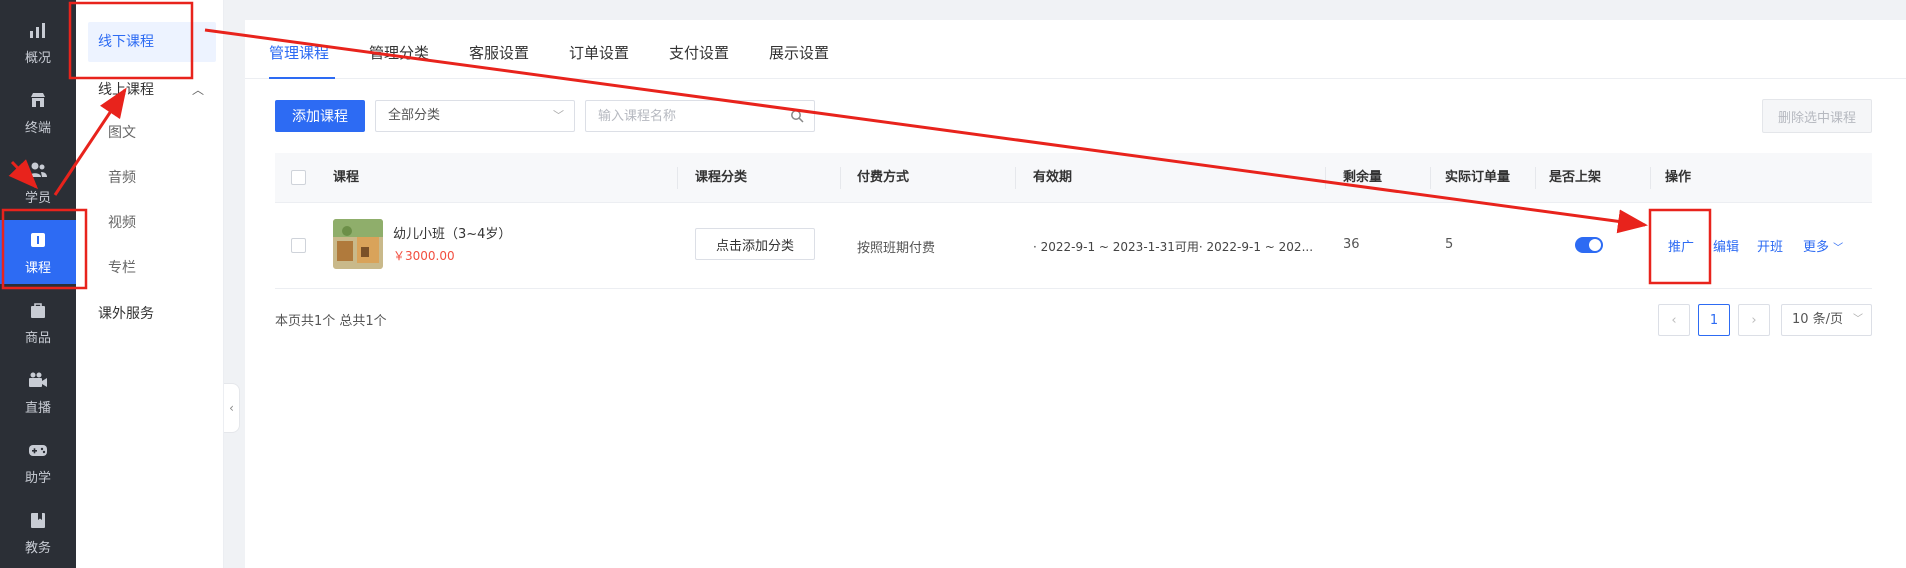 Image resolution: width=1906 pixels, height=568 pixels. What do you see at coordinates (38, 450) in the screenshot?
I see `gamepad-icon` at bounding box center [38, 450].